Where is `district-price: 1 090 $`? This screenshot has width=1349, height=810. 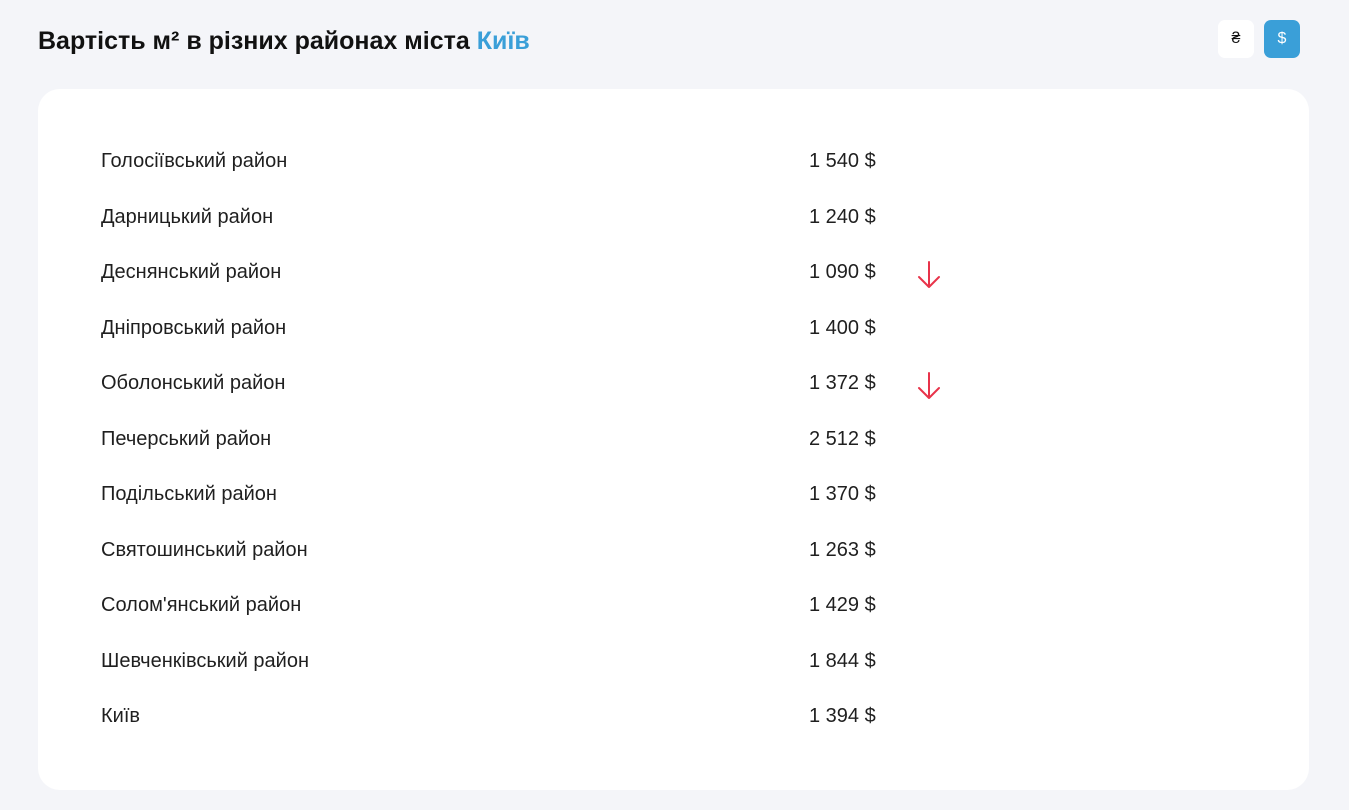 district-price: 1 090 $ is located at coordinates (842, 272).